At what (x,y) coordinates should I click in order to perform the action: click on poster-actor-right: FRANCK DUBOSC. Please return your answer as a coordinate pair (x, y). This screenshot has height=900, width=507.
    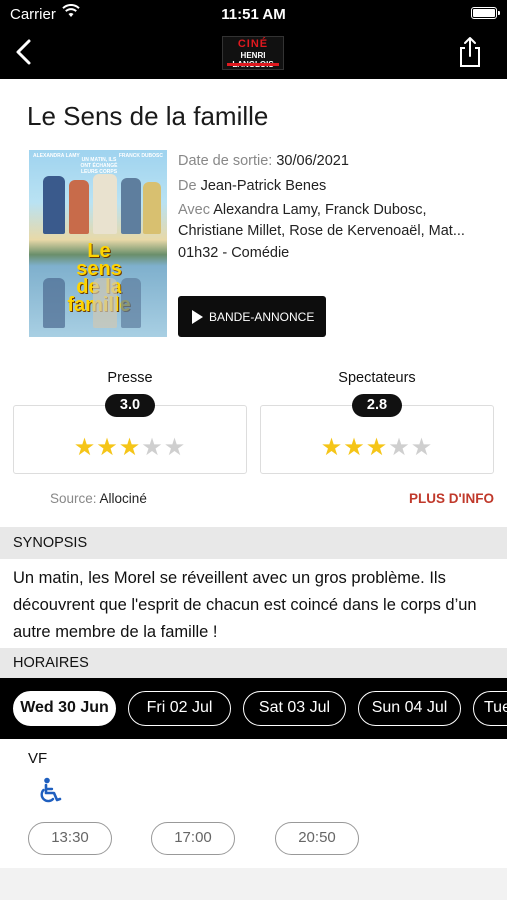
    Looking at the image, I should click on (140, 156).